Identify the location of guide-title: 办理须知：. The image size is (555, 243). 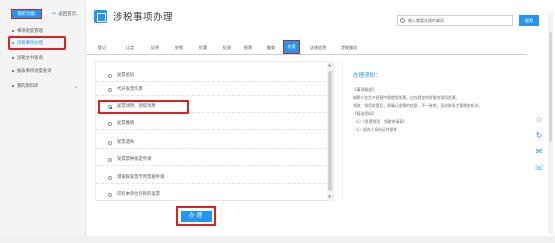
(367, 76).